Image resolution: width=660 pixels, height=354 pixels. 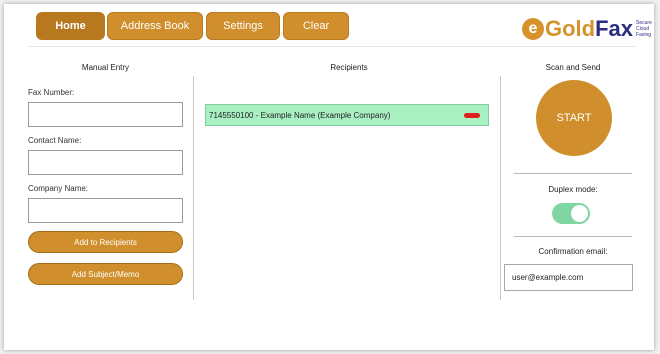 What do you see at coordinates (614, 28) in the screenshot?
I see `logo-fax-text: Fax` at bounding box center [614, 28].